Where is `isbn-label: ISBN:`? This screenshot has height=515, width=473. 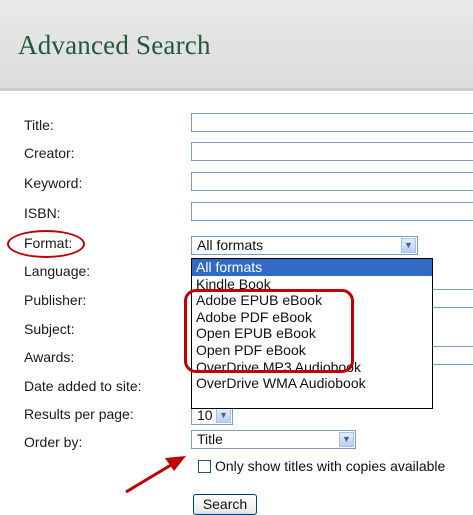 isbn-label: ISBN: is located at coordinates (42, 213).